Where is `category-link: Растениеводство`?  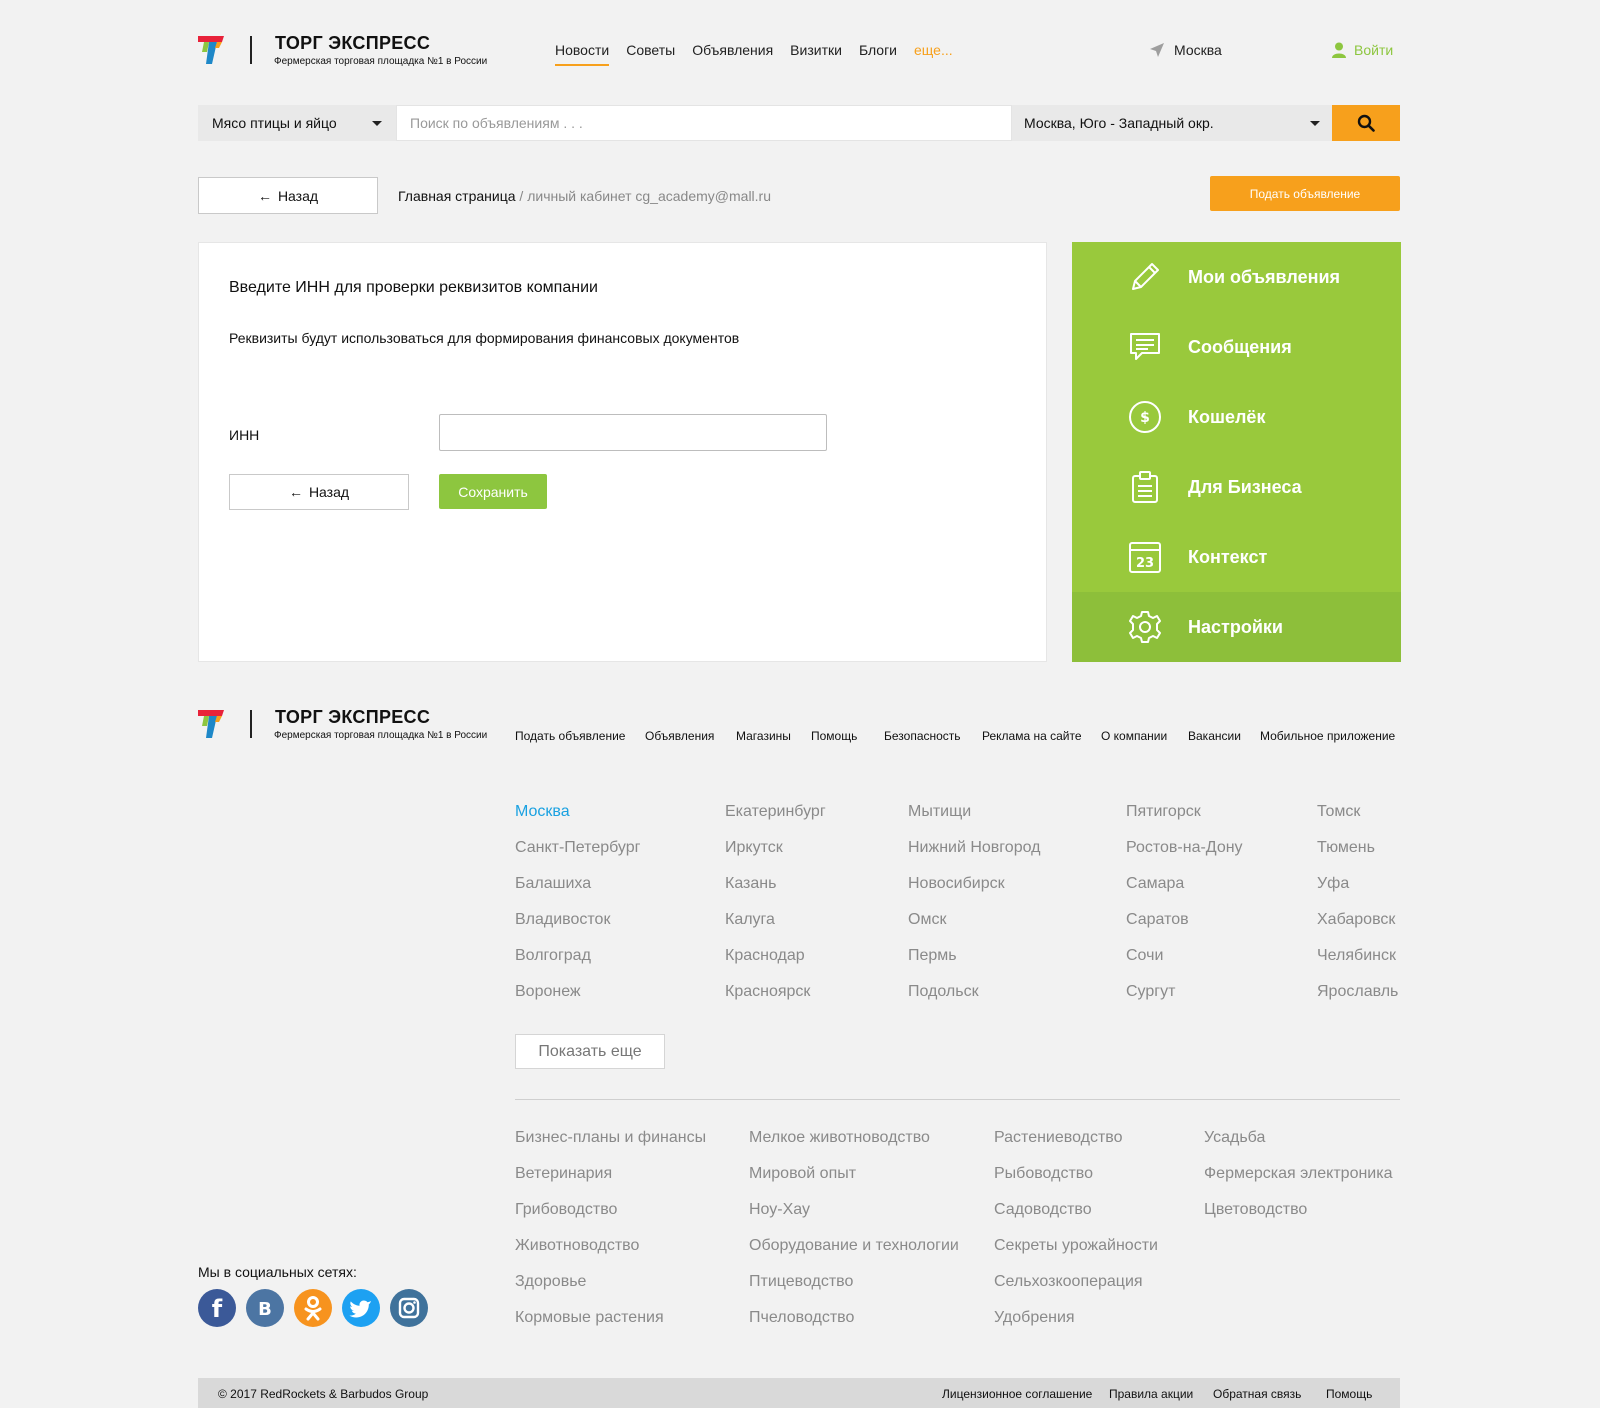 category-link: Растениеводство is located at coordinates (1058, 1138).